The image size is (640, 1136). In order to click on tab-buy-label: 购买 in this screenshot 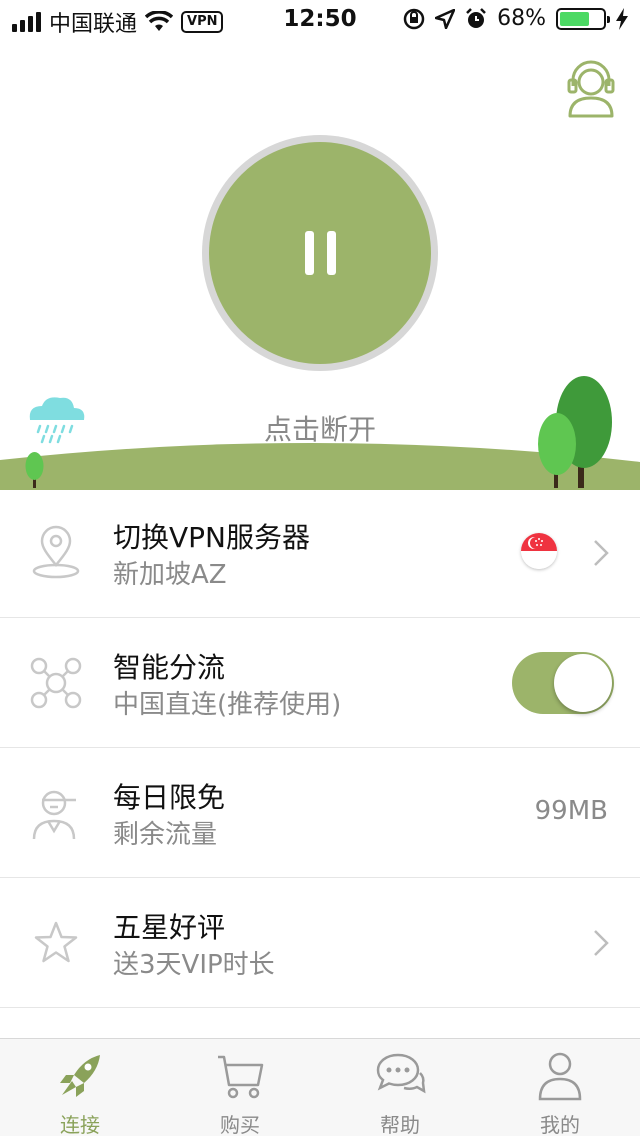, I will do `click(240, 1124)`.